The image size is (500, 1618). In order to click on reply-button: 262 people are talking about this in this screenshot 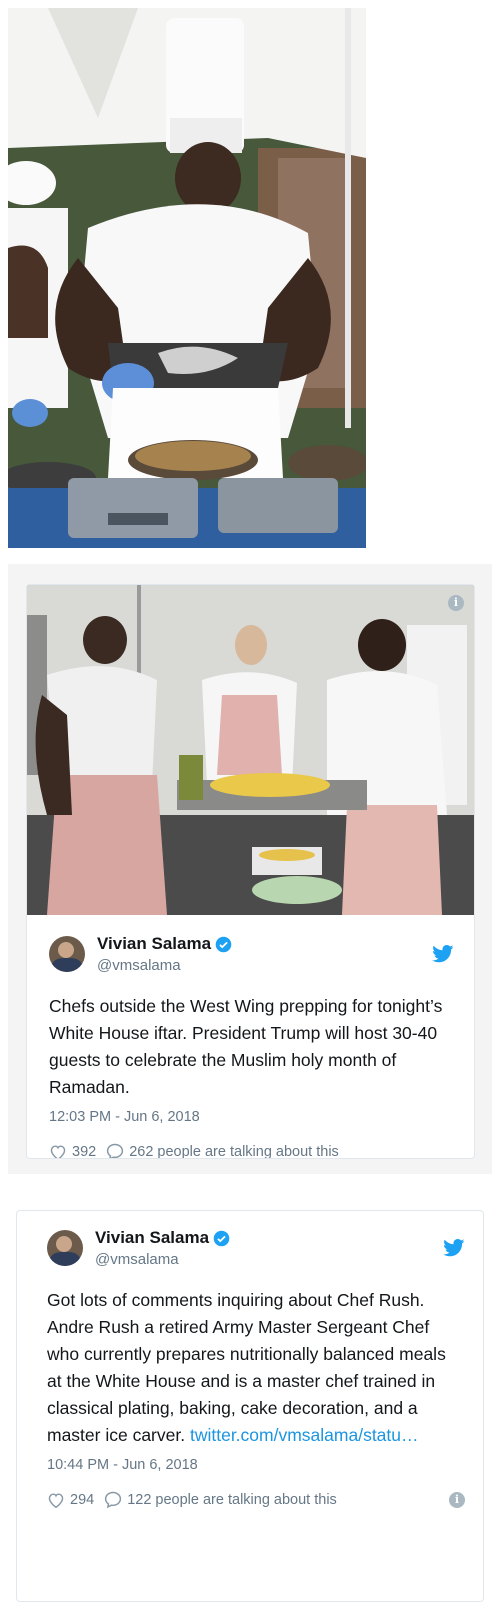, I will do `click(222, 1151)`.